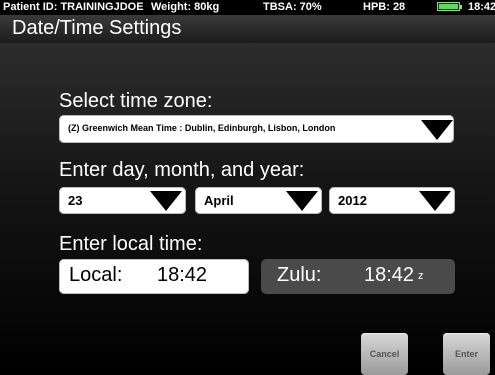 Image resolution: width=495 pixels, height=375 pixels. Describe the element at coordinates (96, 275) in the screenshot. I see `local-time-label: Local:` at that location.